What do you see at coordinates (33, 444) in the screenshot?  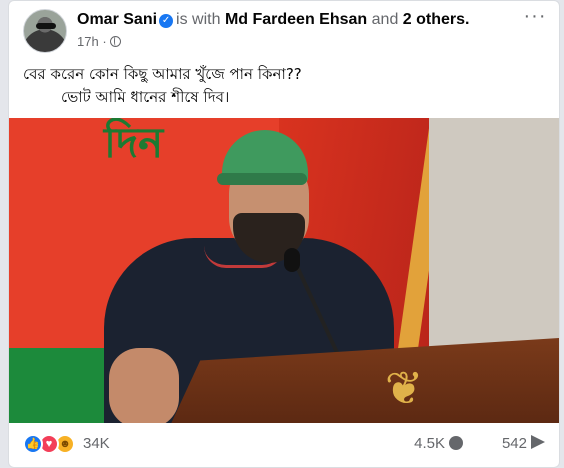 I see `like-icon: 👍` at bounding box center [33, 444].